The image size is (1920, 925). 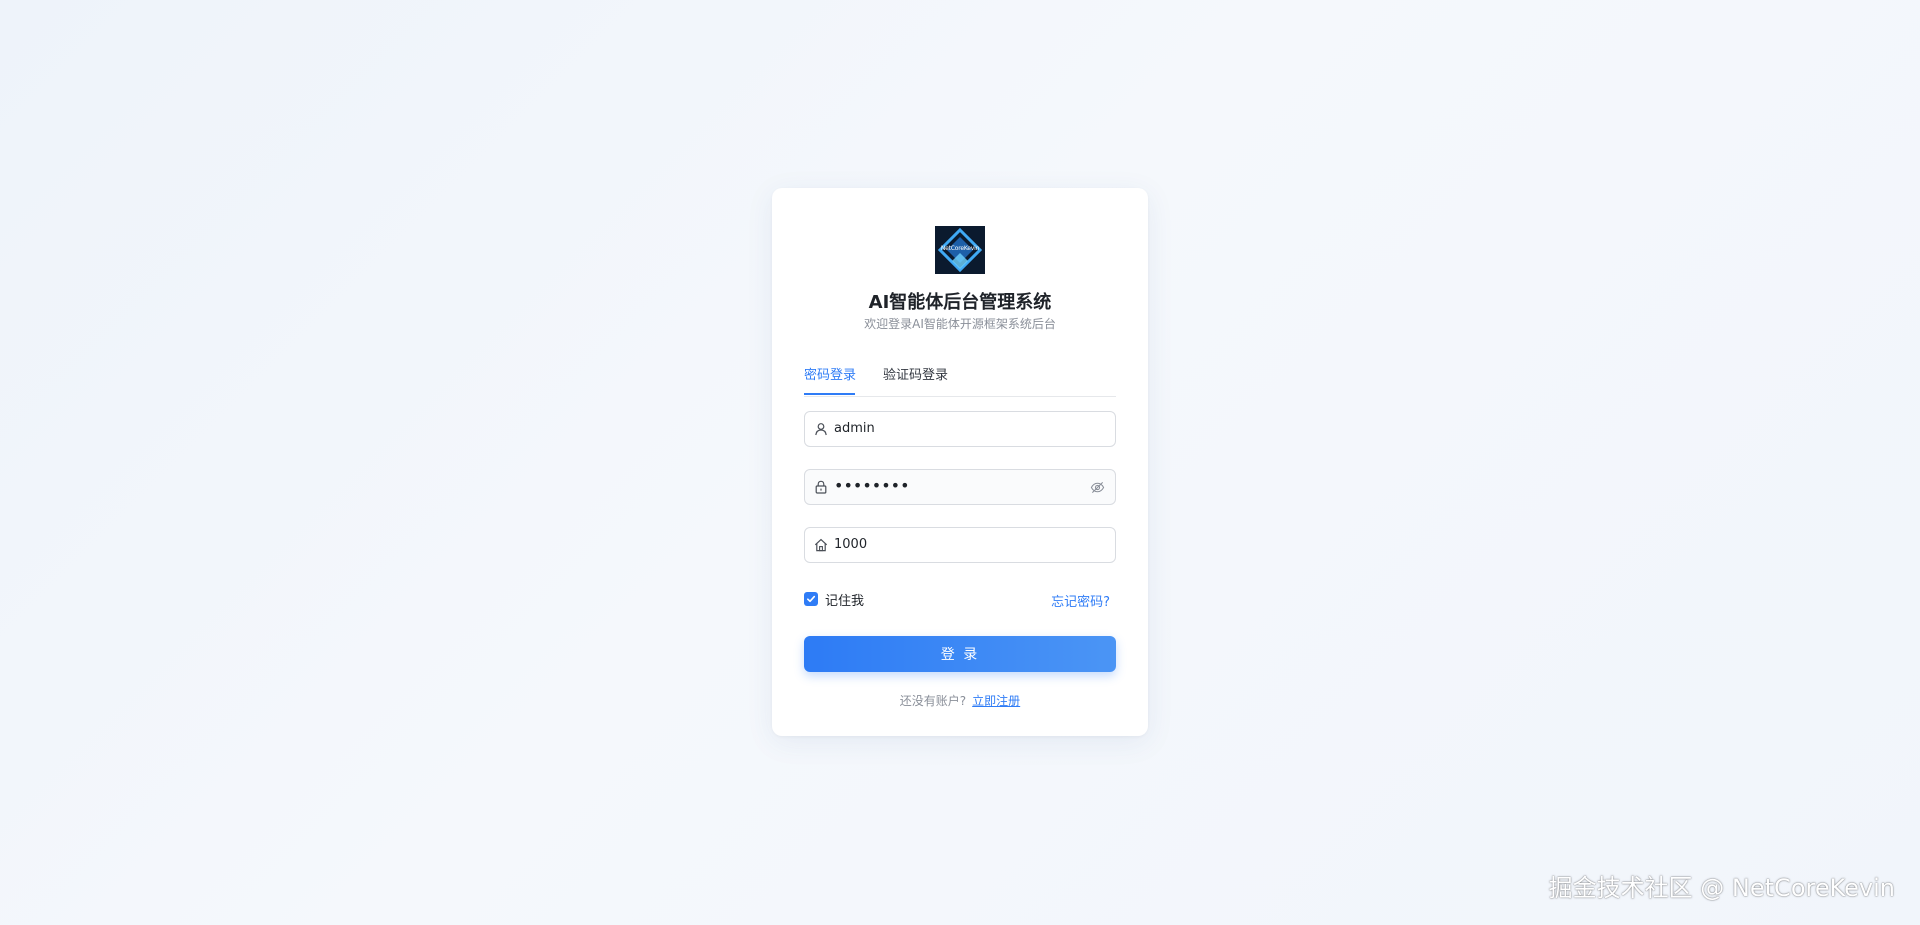 I want to click on tab-password-login: 密码登录, so click(x=830, y=381).